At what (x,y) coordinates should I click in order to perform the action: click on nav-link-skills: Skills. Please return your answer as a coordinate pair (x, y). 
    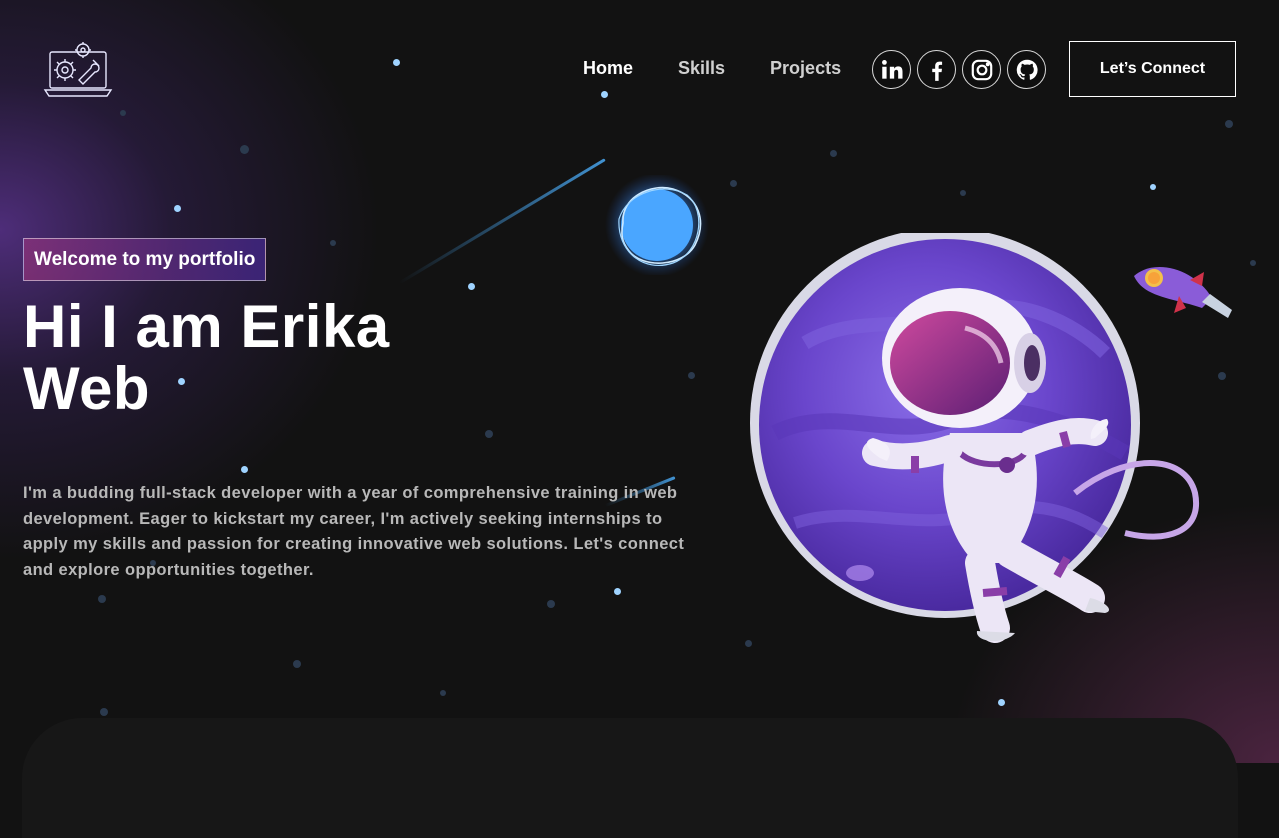
    Looking at the image, I should click on (701, 68).